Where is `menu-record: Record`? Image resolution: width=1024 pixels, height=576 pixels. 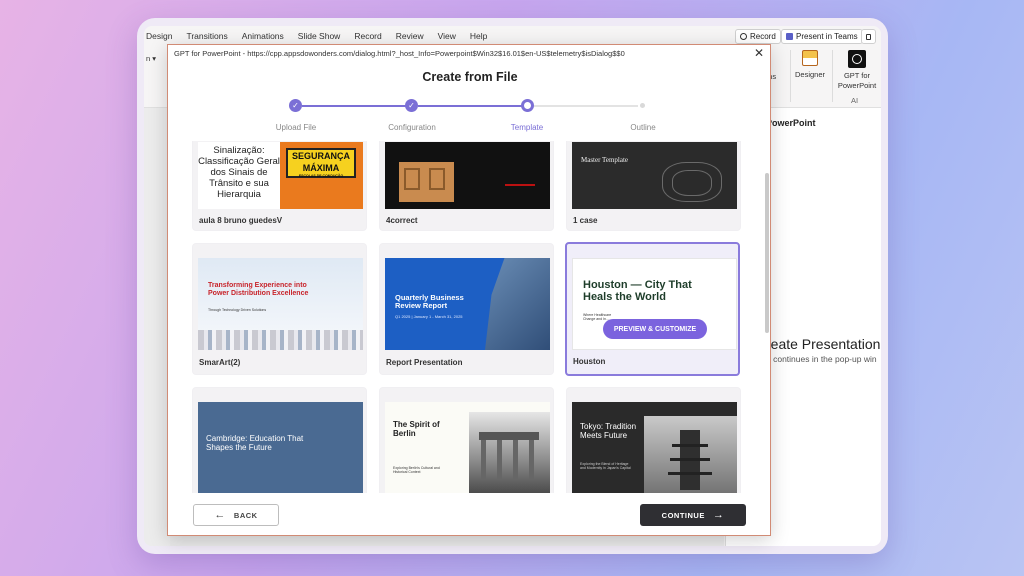 menu-record: Record is located at coordinates (367, 36).